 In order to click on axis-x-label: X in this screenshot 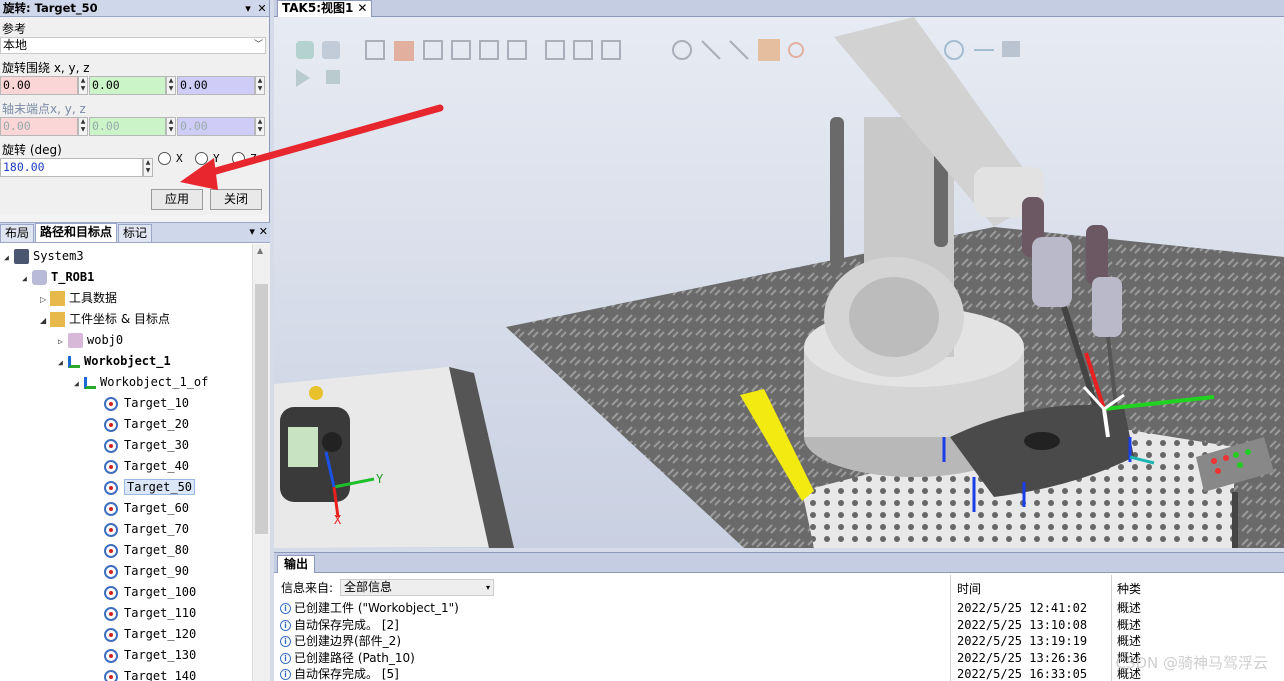, I will do `click(338, 520)`.